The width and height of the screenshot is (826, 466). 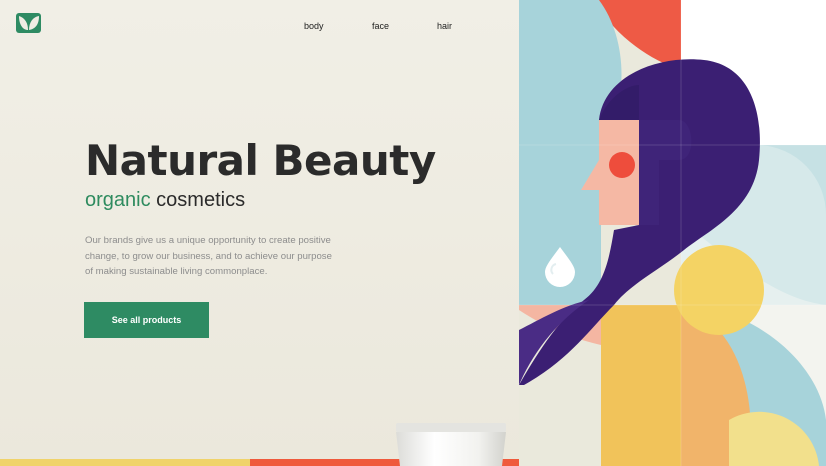 What do you see at coordinates (125, 462) in the screenshot?
I see `bottom-stripe-yellow` at bounding box center [125, 462].